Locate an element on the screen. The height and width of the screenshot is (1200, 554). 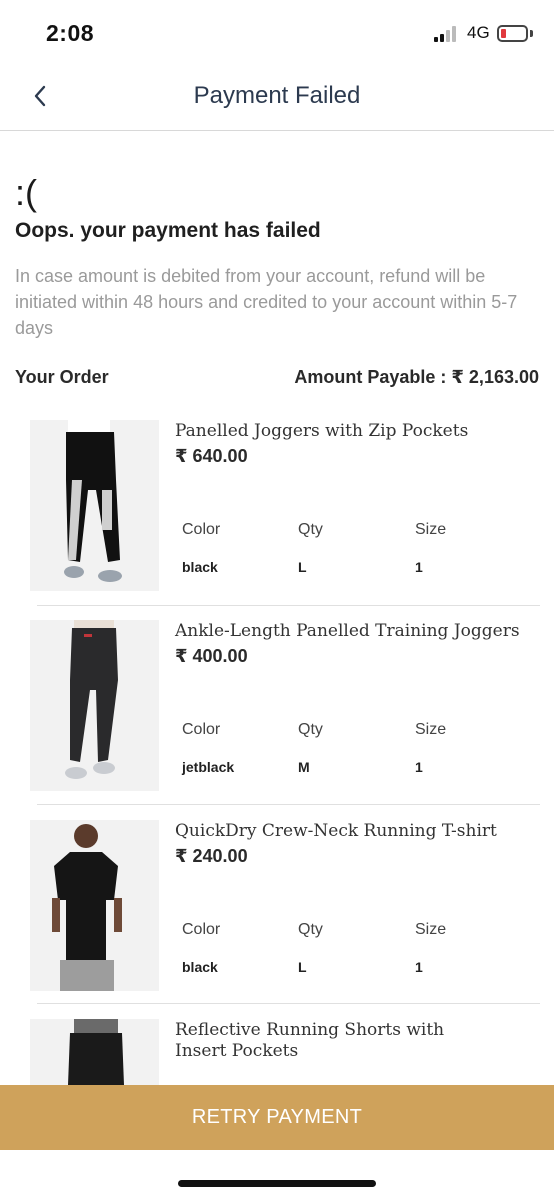
product-price: ₹ 640.00 is located at coordinates (211, 456).